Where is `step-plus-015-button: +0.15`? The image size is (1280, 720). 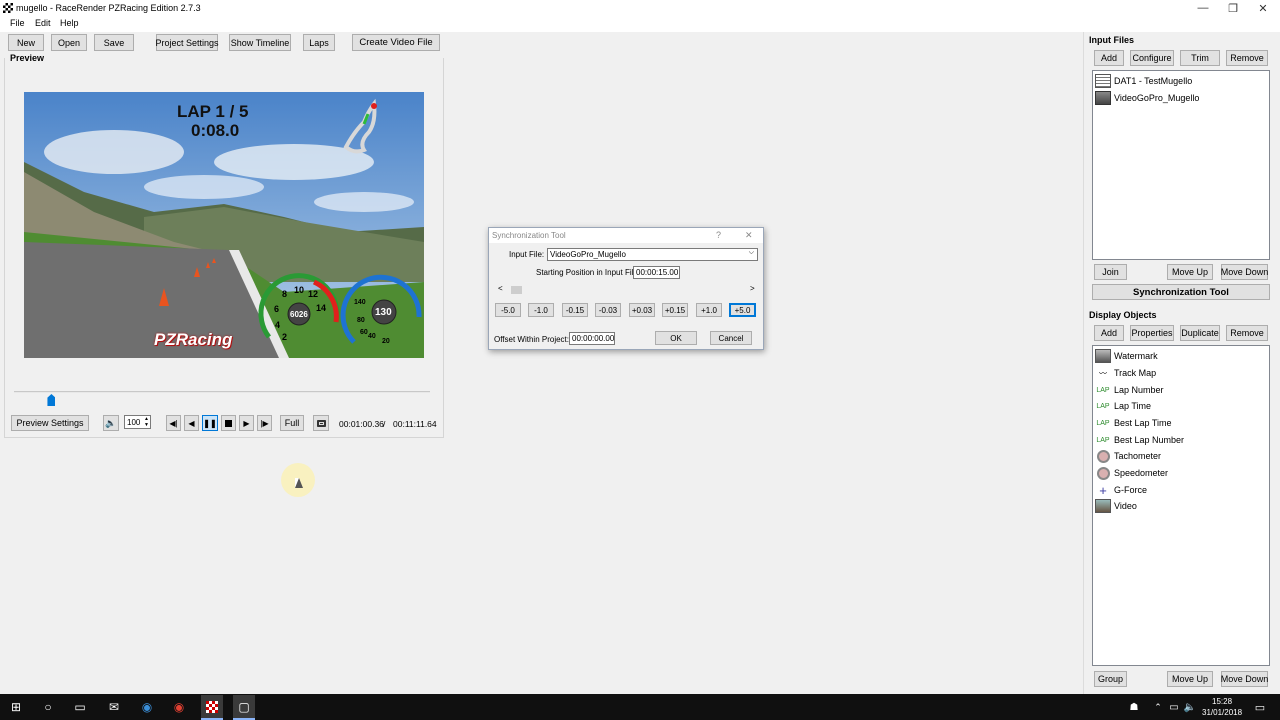 step-plus-015-button: +0.15 is located at coordinates (675, 310).